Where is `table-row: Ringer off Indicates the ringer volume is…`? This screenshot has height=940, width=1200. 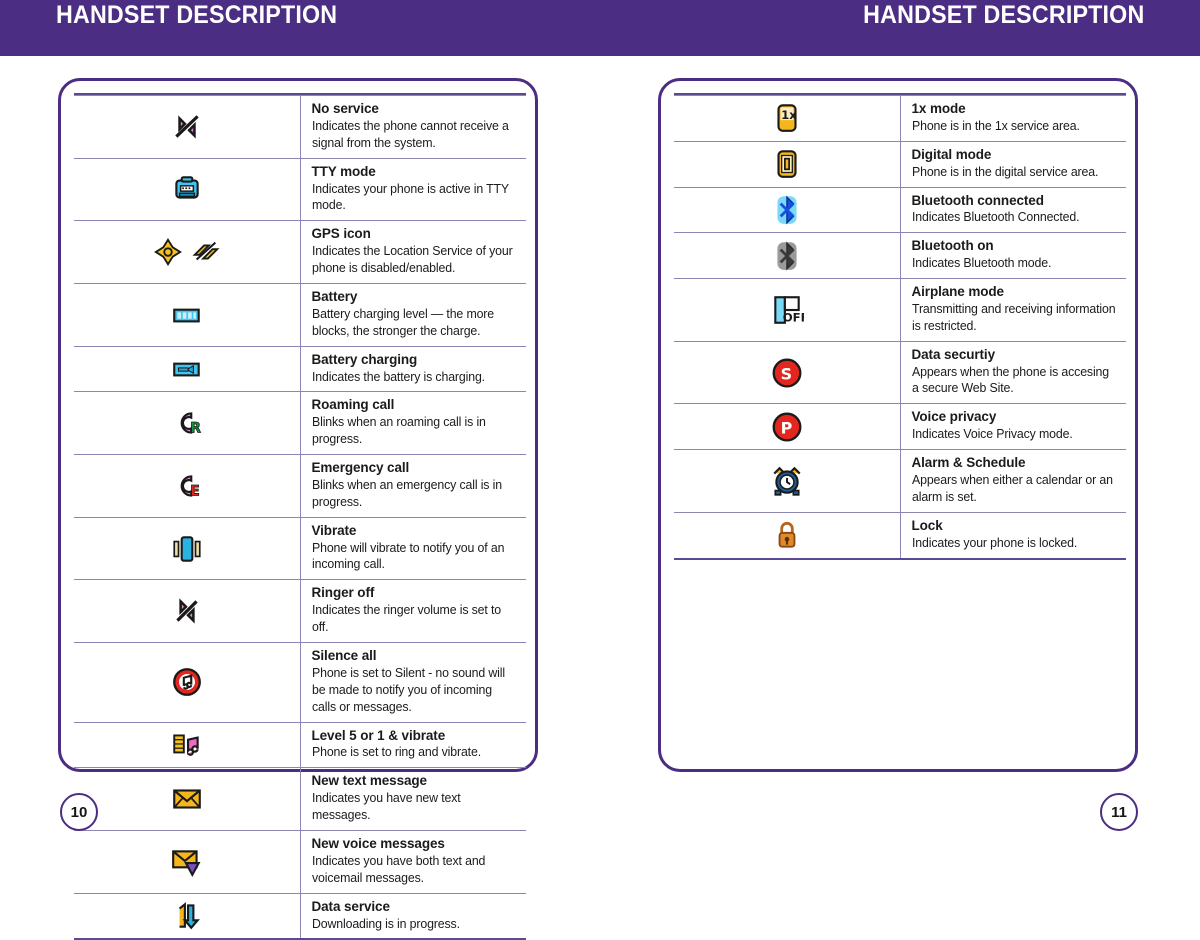
table-row: Ringer off Indicates the ringer volume is… is located at coordinates (300, 611).